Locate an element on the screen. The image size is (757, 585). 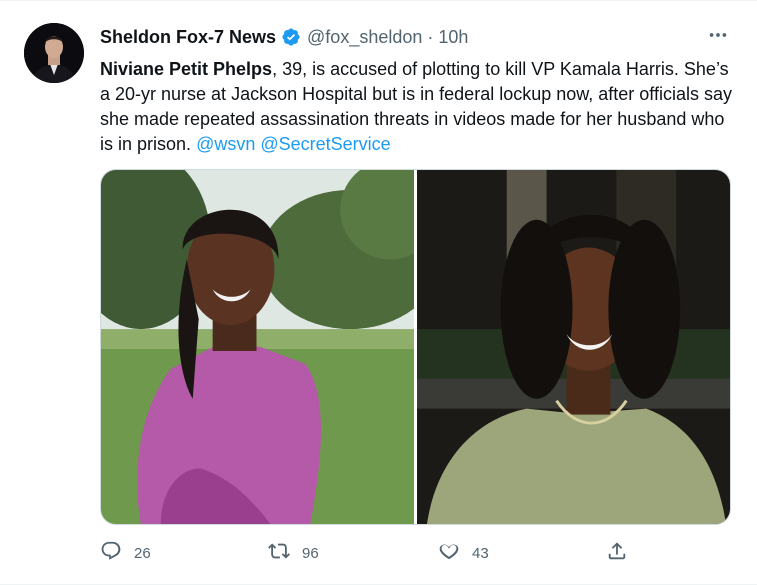
author-display-name: Sheldon Fox-7 News is located at coordinates (188, 37).